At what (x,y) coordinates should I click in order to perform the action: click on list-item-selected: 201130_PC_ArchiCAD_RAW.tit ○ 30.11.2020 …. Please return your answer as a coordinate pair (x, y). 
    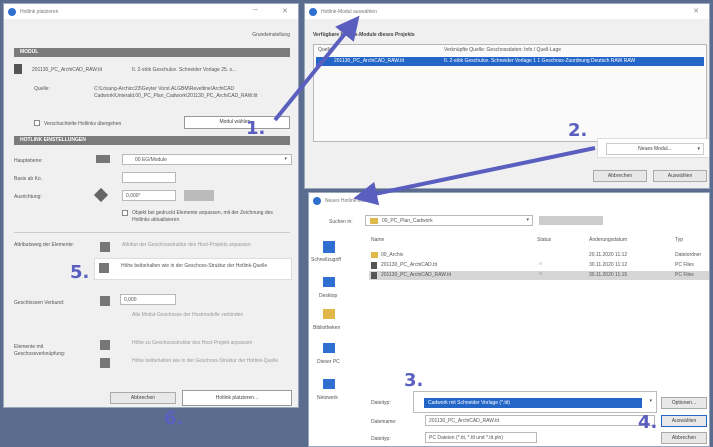
    Looking at the image, I should click on (539, 275).